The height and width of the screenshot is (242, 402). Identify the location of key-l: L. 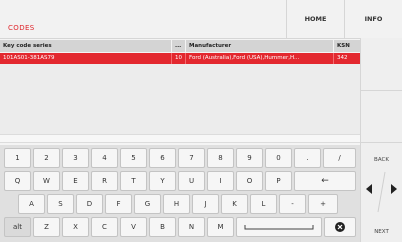
(263, 204).